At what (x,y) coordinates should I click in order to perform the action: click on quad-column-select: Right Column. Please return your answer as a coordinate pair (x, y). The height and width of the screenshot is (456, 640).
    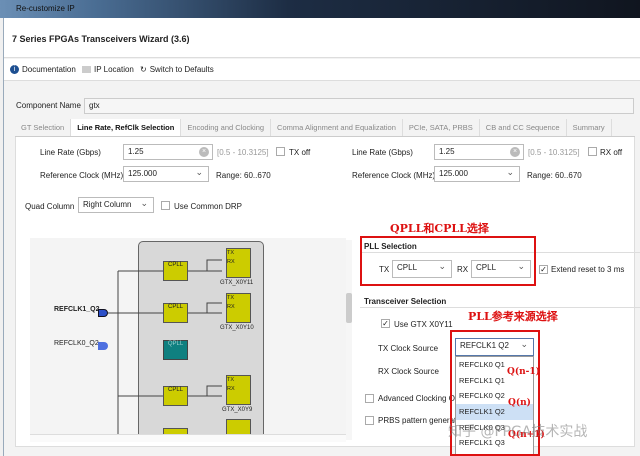
    Looking at the image, I should click on (116, 205).